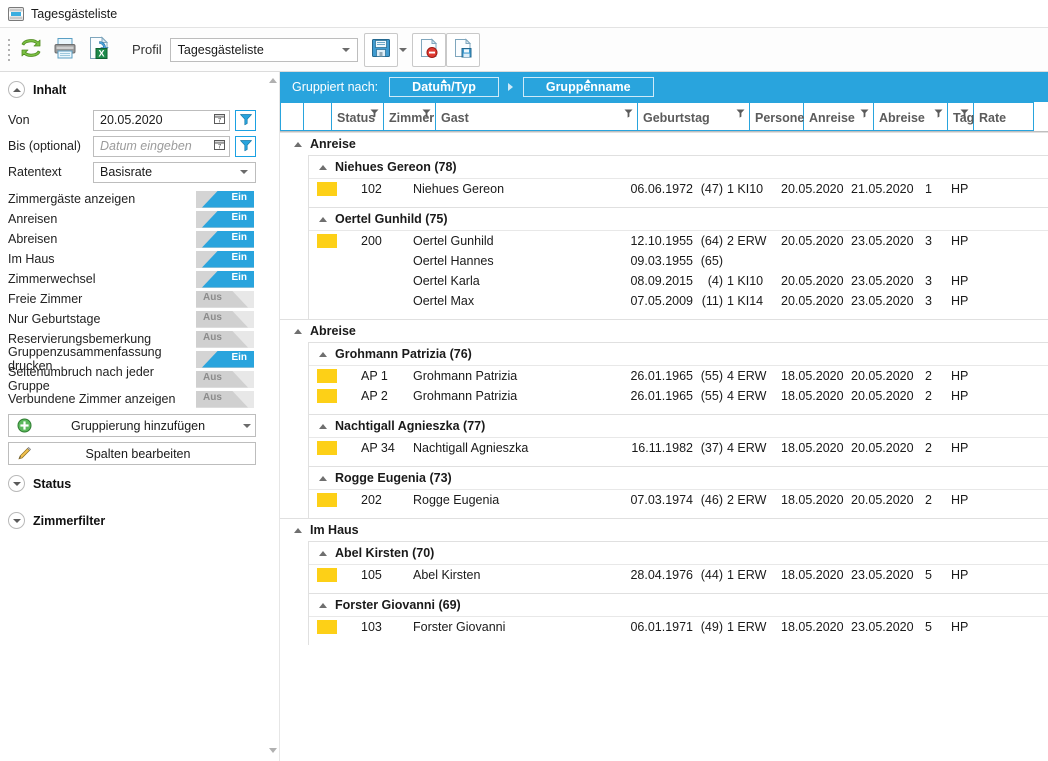 The height and width of the screenshot is (761, 1048). I want to click on status-badge, so click(327, 189).